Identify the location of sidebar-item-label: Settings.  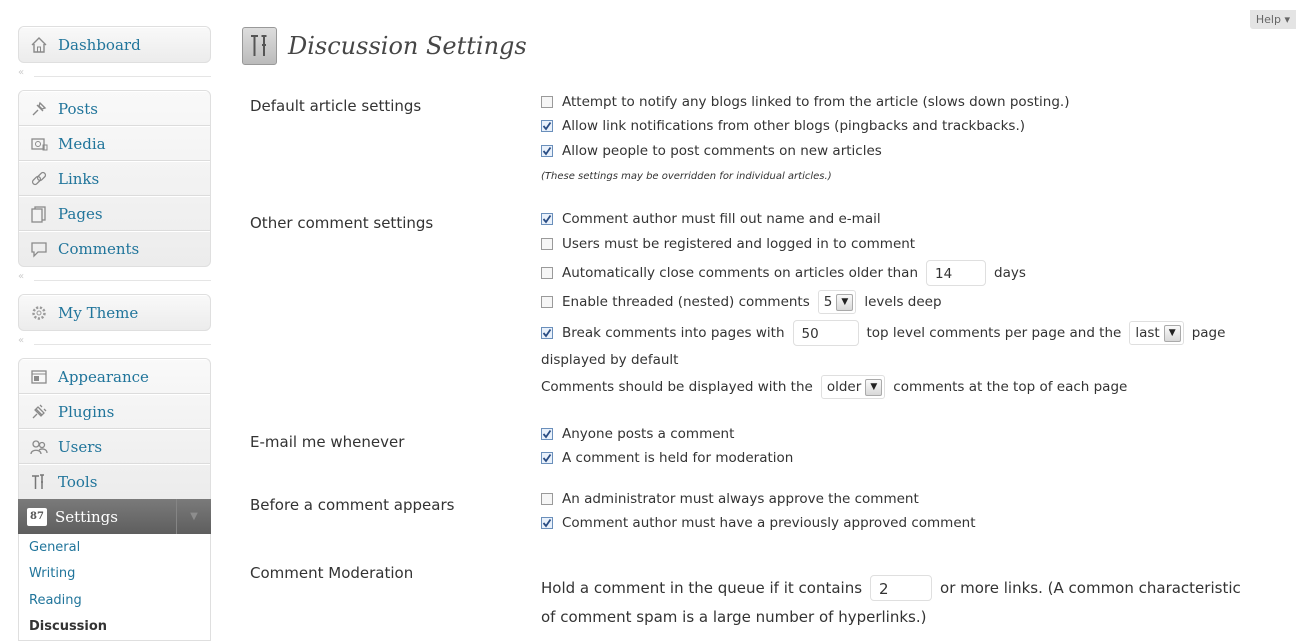
(86, 516).